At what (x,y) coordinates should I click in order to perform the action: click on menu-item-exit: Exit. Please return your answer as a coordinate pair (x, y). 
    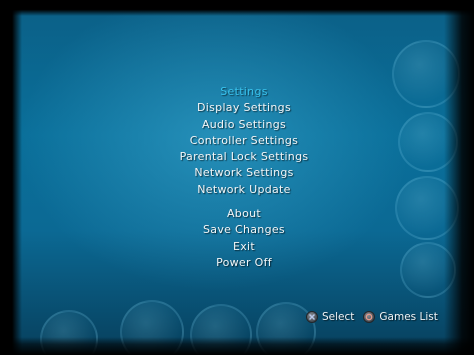
    Looking at the image, I should click on (244, 247).